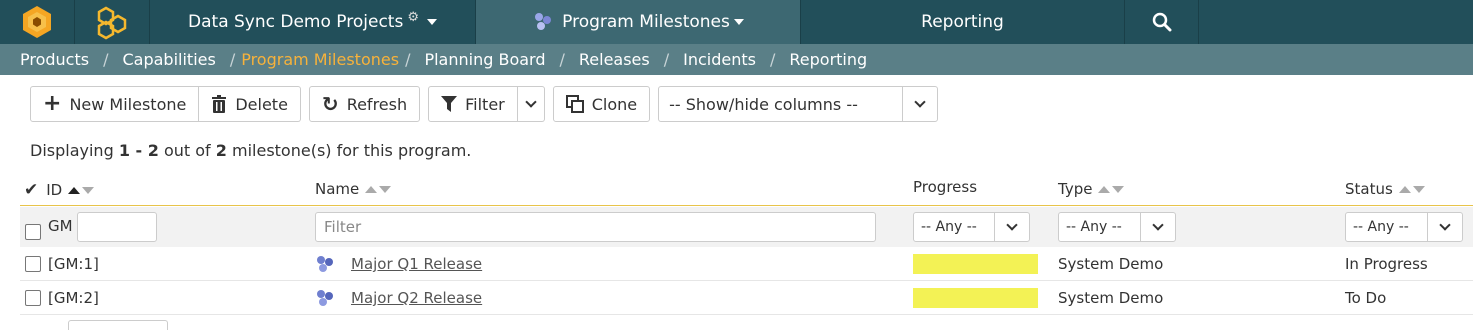 This screenshot has width=1473, height=330. I want to click on app-logo, so click(37, 22).